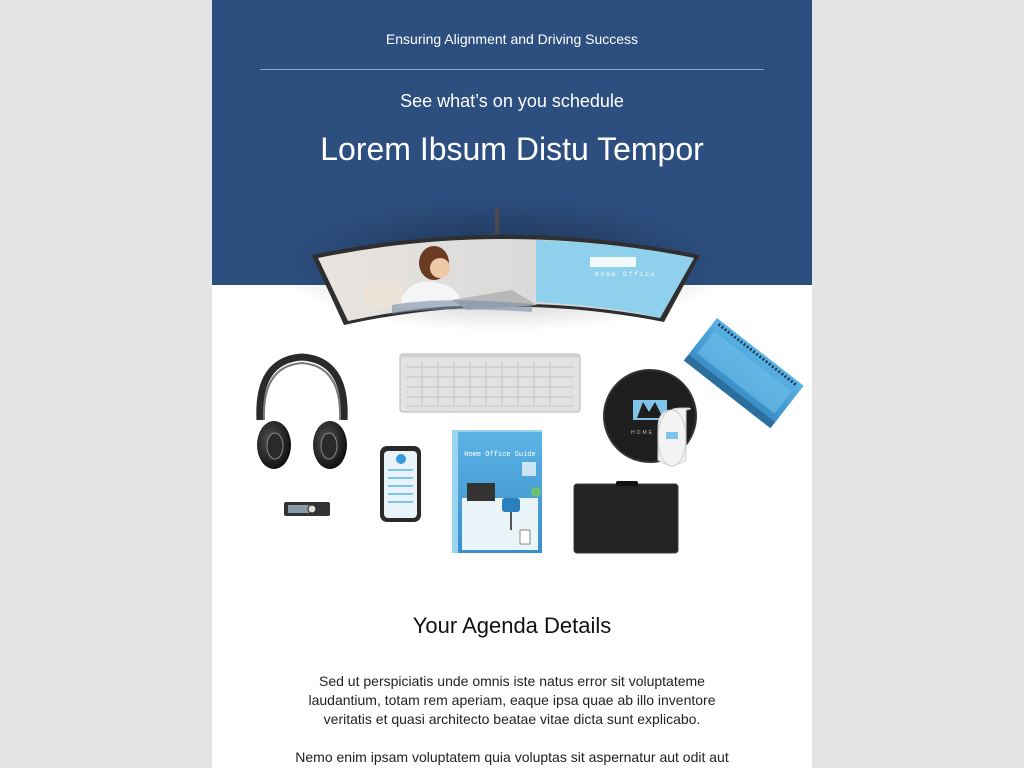  Describe the element at coordinates (642, 433) in the screenshot. I see `mousepad-text: HOME` at that location.